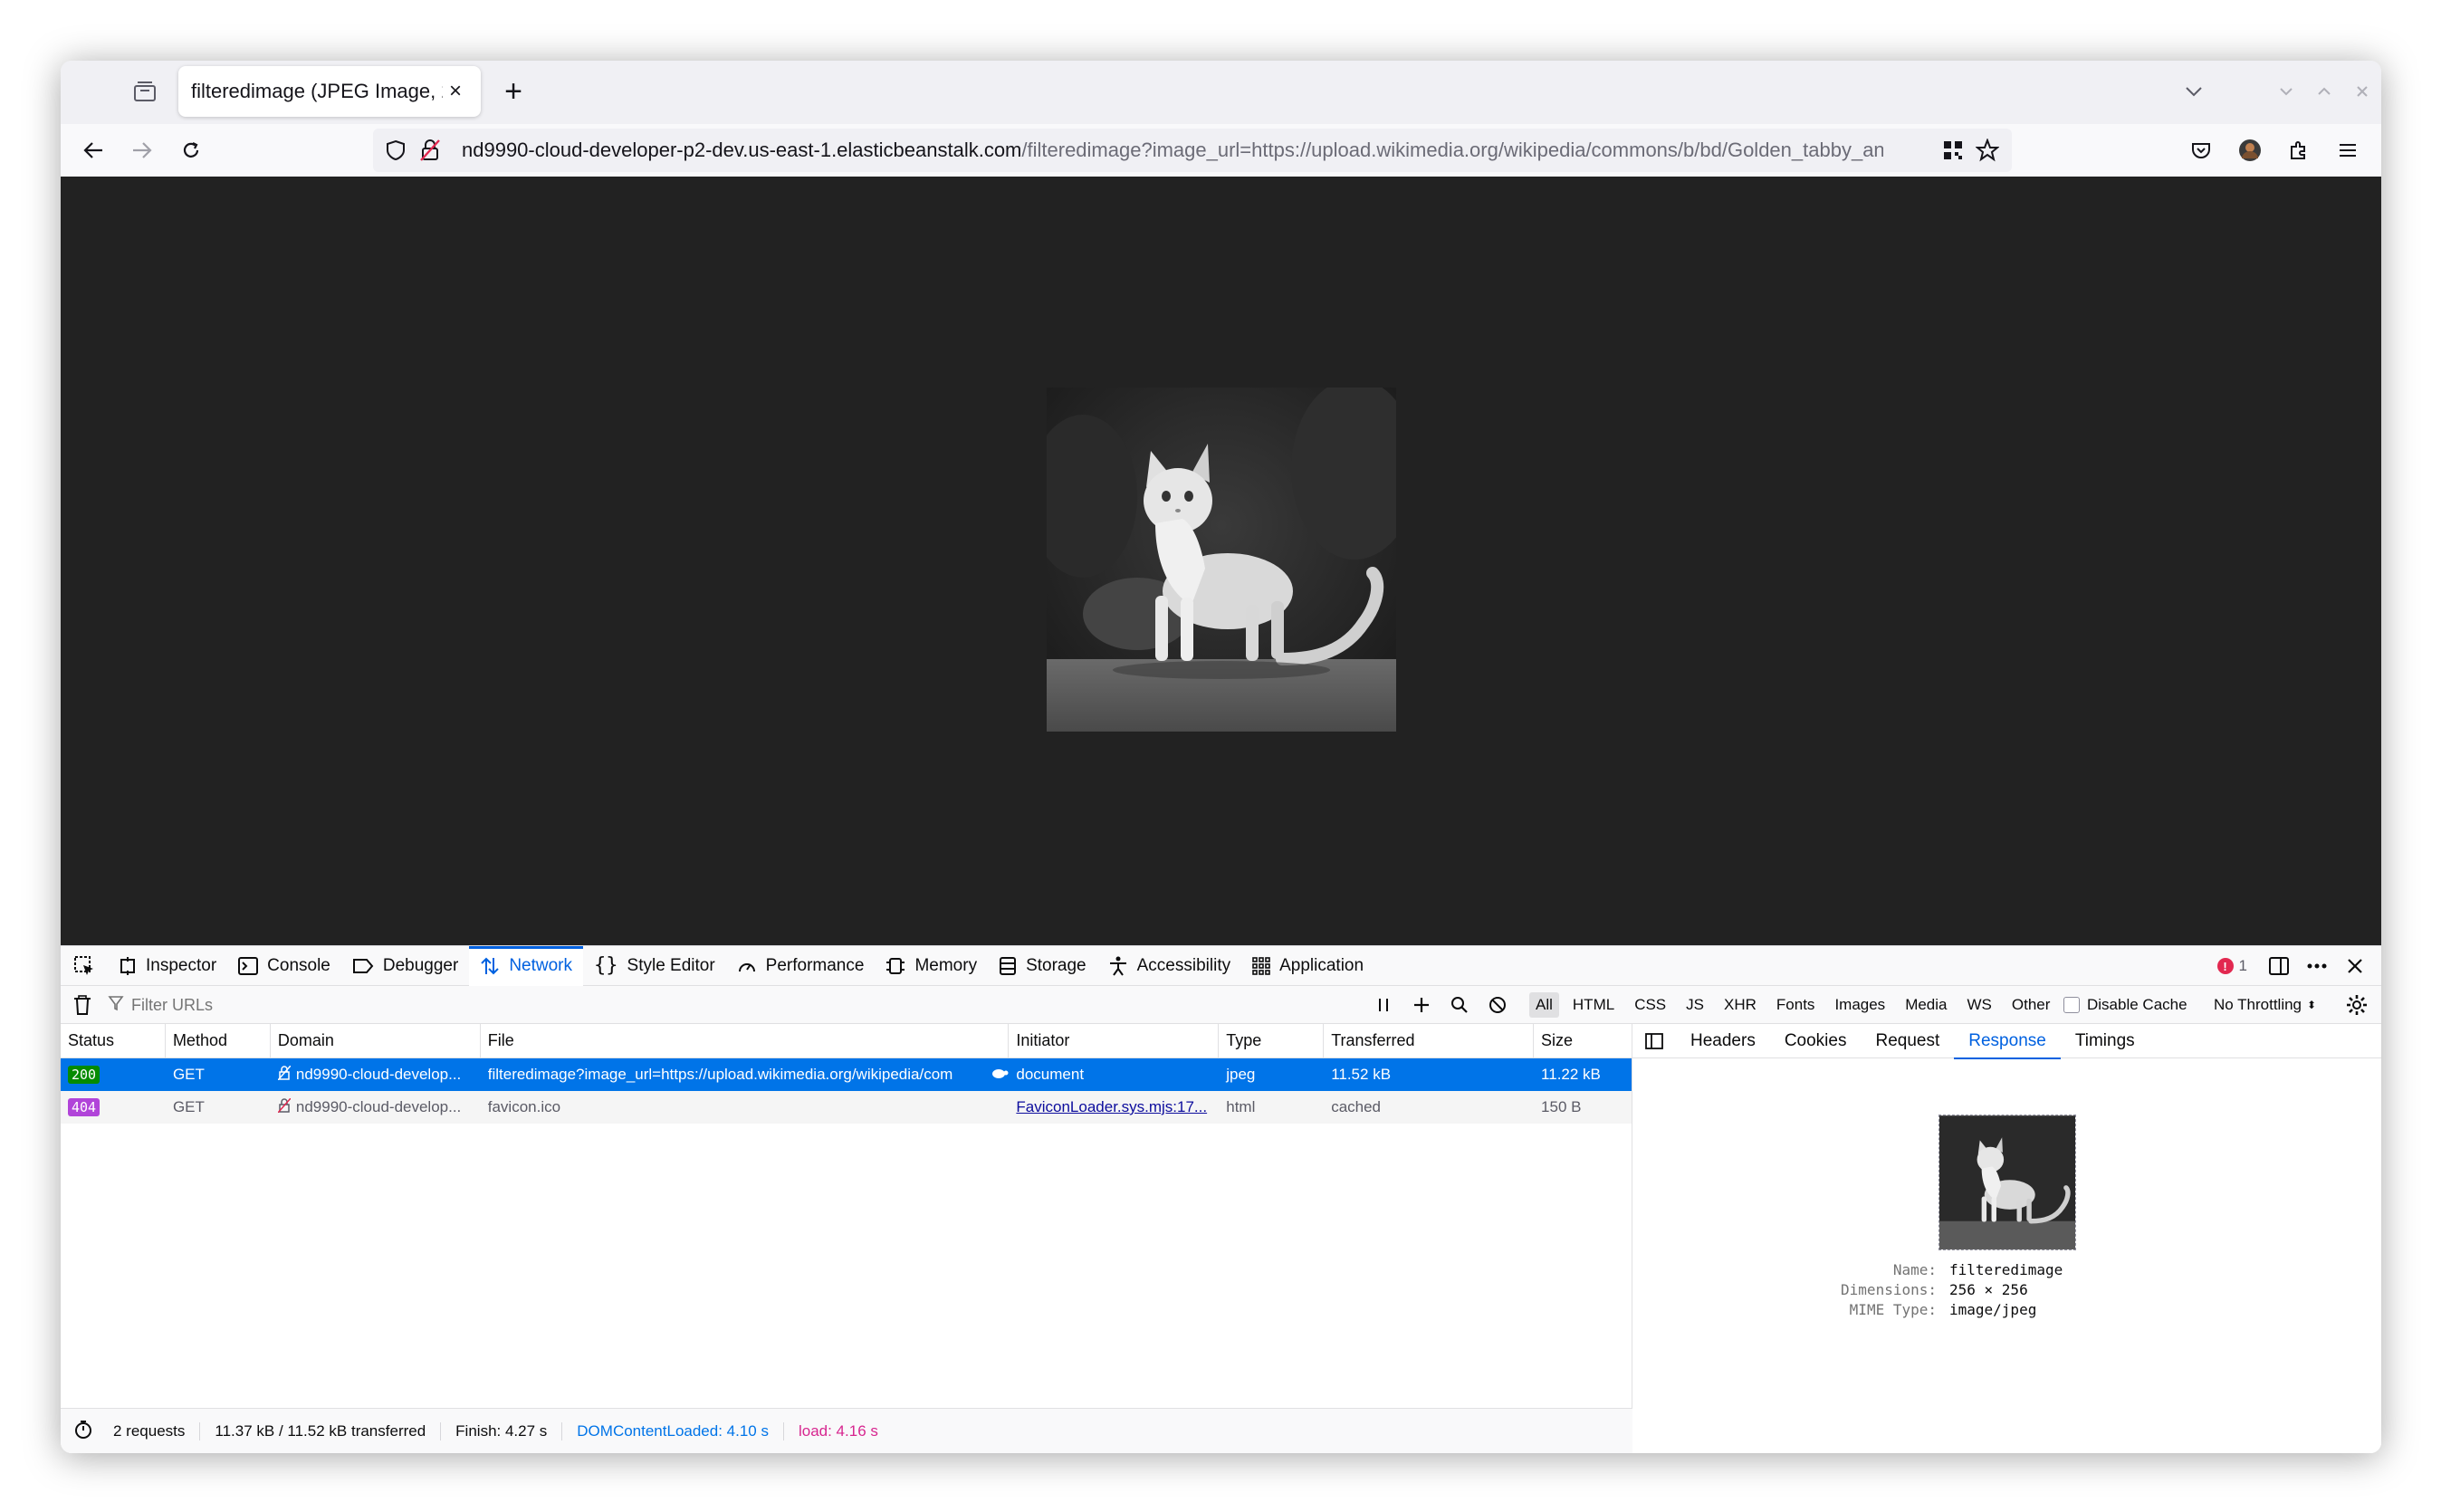  What do you see at coordinates (1953, 152) in the screenshot?
I see `qr-code-icon` at bounding box center [1953, 152].